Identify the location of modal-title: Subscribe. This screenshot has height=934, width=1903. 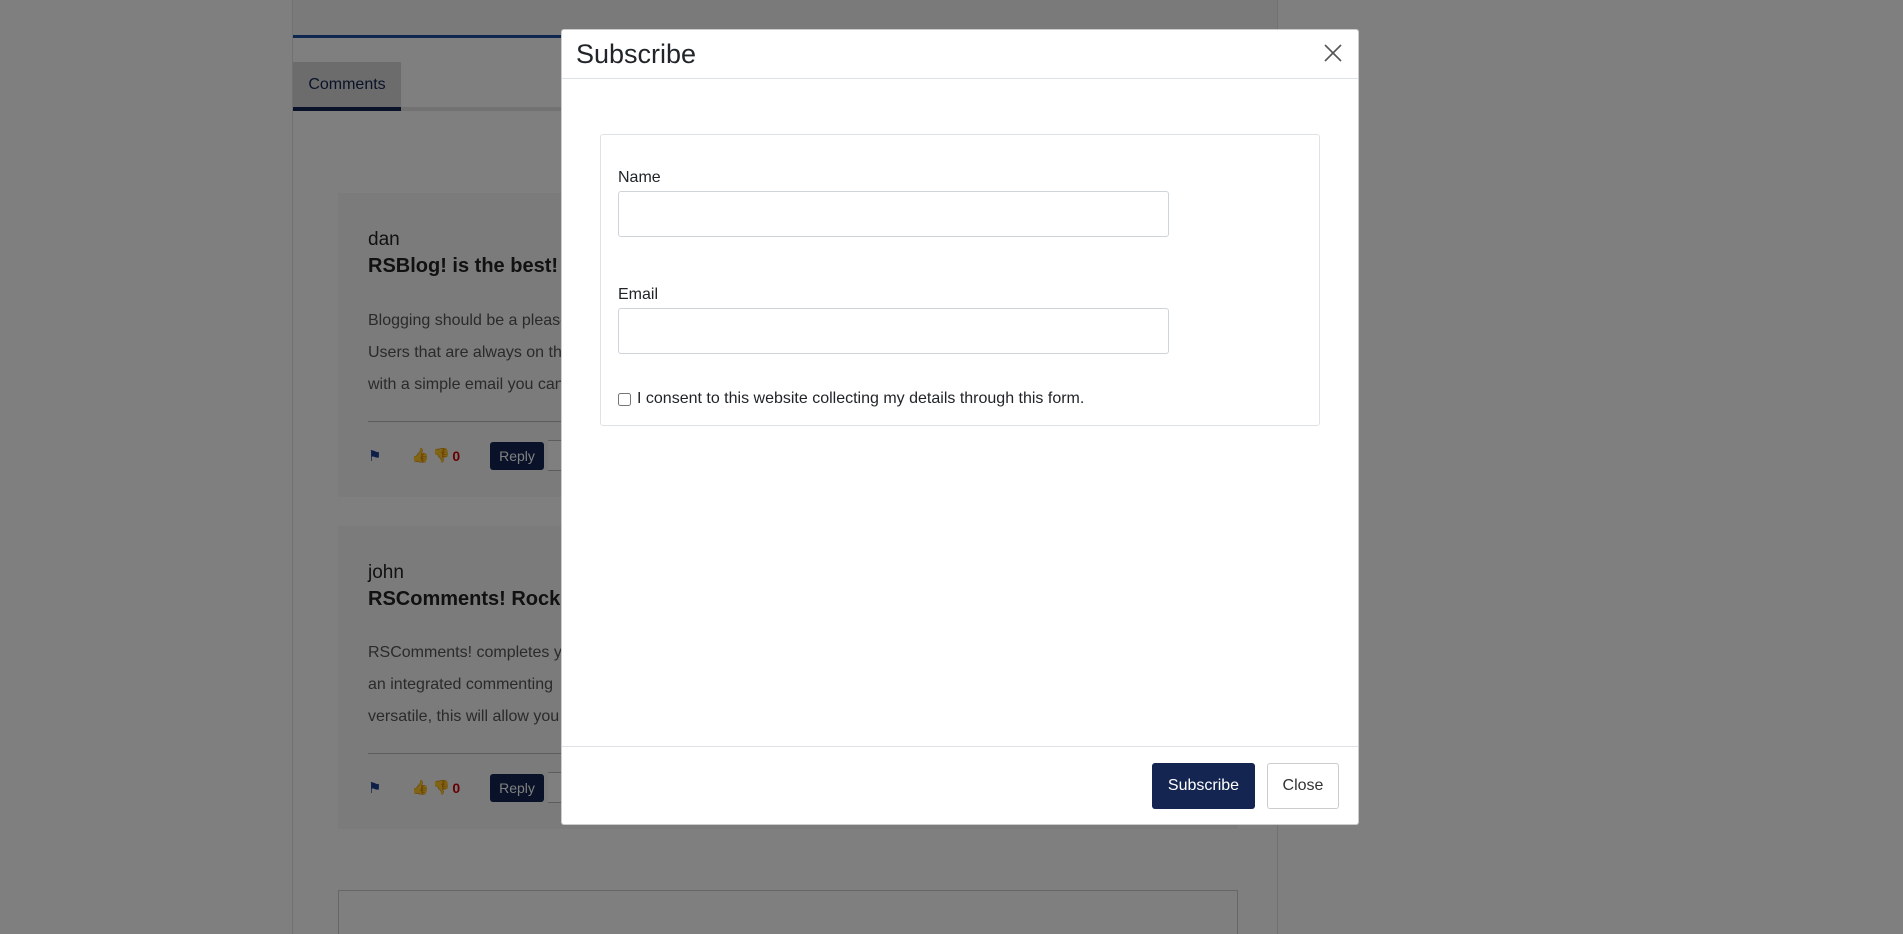
(636, 54).